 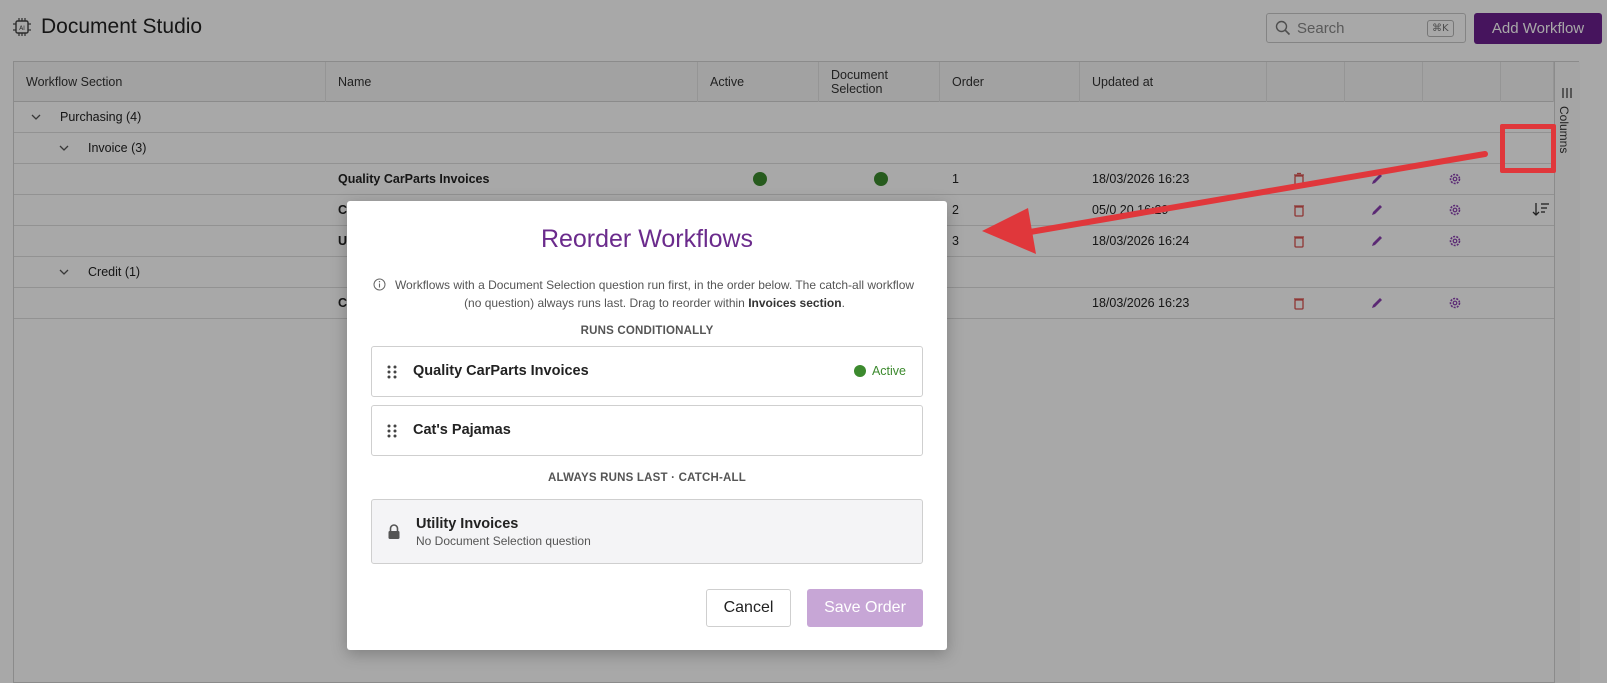 I want to click on lock-icon, so click(x=394, y=531).